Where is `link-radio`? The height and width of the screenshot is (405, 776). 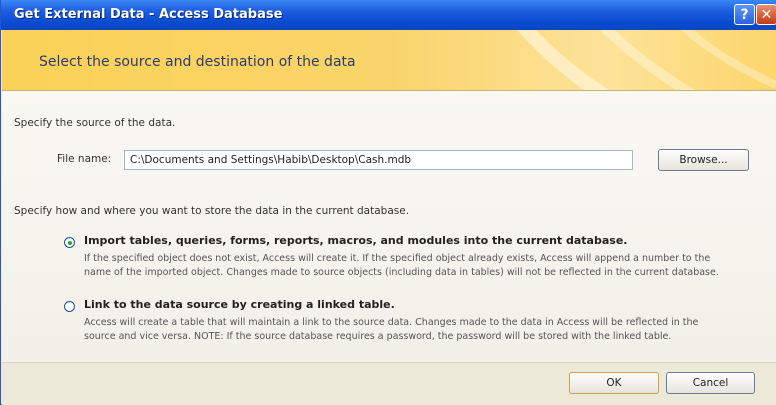
link-radio is located at coordinates (69, 306).